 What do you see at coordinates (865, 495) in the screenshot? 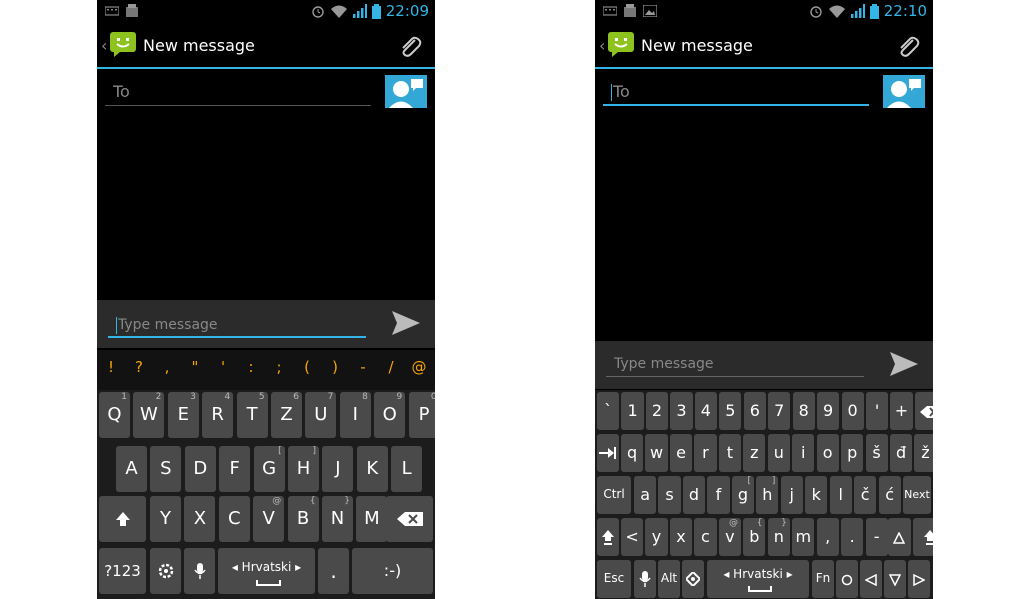
I see `key-č: č` at bounding box center [865, 495].